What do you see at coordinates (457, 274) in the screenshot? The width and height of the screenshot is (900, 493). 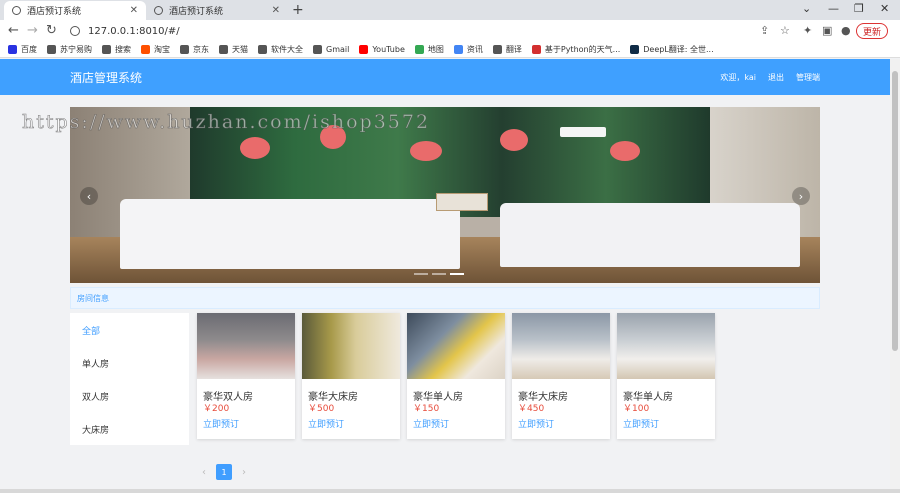 I see `carousel-dot-active` at bounding box center [457, 274].